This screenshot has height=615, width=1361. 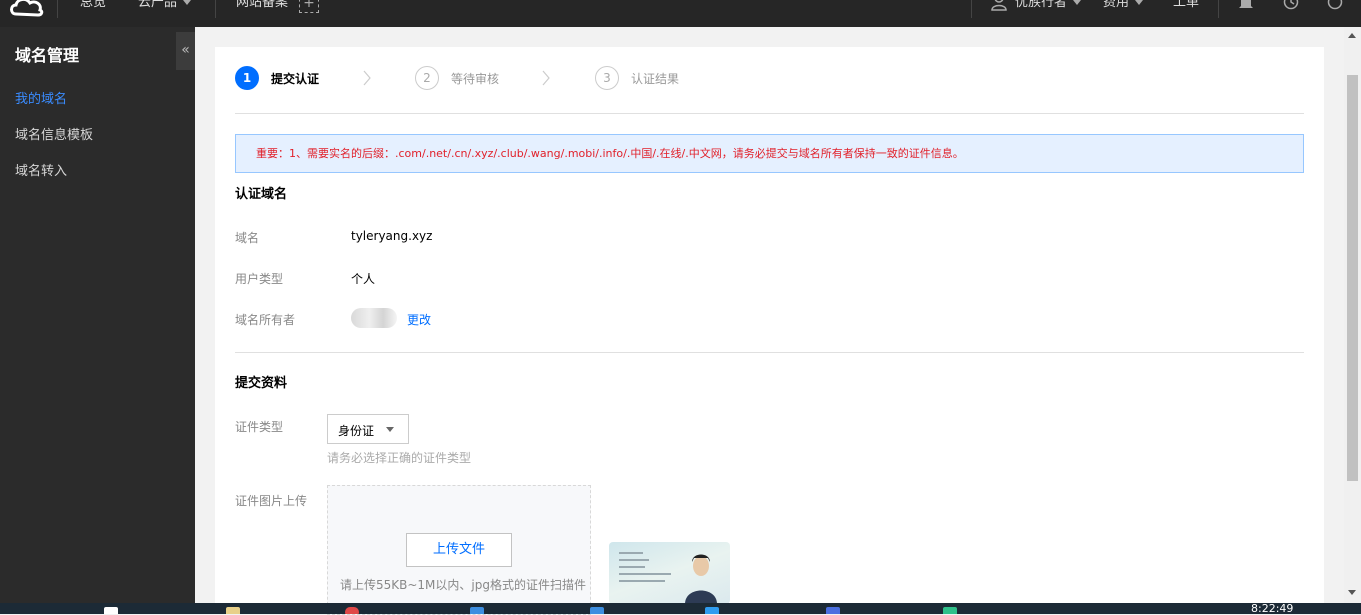 I want to click on id-card-sample-image, so click(x=669, y=573).